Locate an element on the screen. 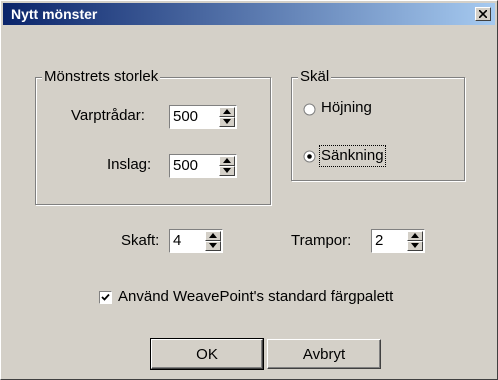 This screenshot has height=380, width=498. standard-palette-label: Använd WeavePoint's standard färgpalett is located at coordinates (255, 297).